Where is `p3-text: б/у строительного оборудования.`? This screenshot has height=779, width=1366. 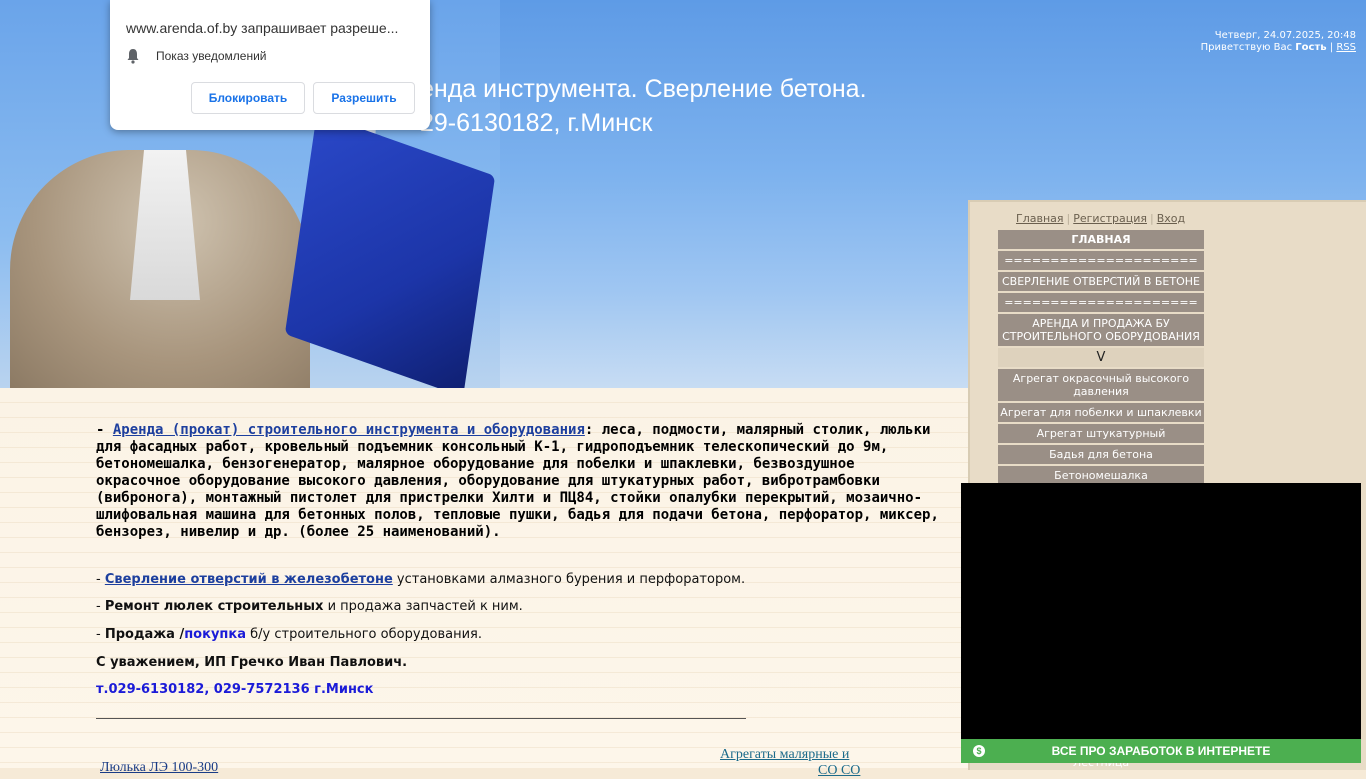
p3-text: б/у строительного оборудования. is located at coordinates (364, 634).